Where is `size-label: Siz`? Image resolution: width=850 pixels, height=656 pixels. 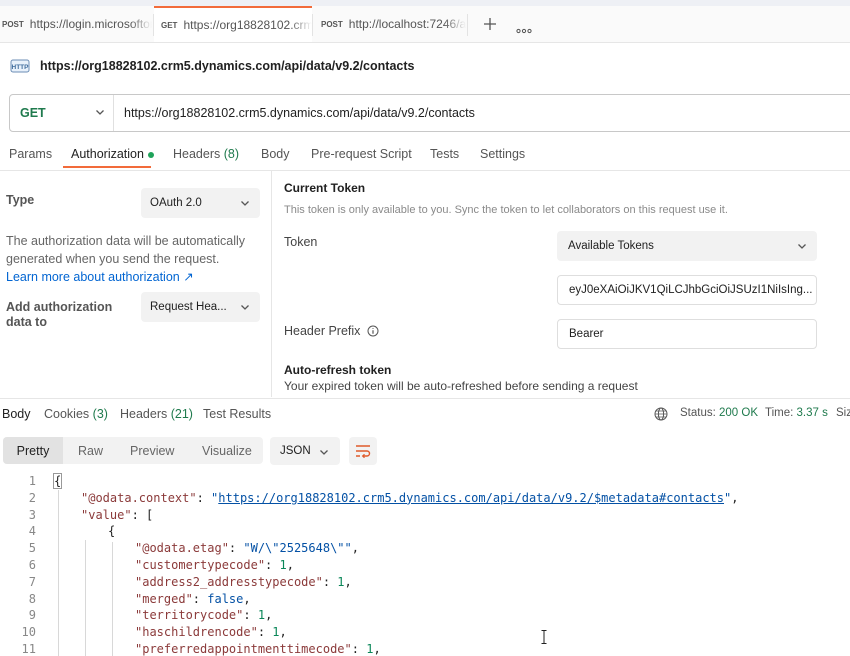 size-label: Siz is located at coordinates (843, 413).